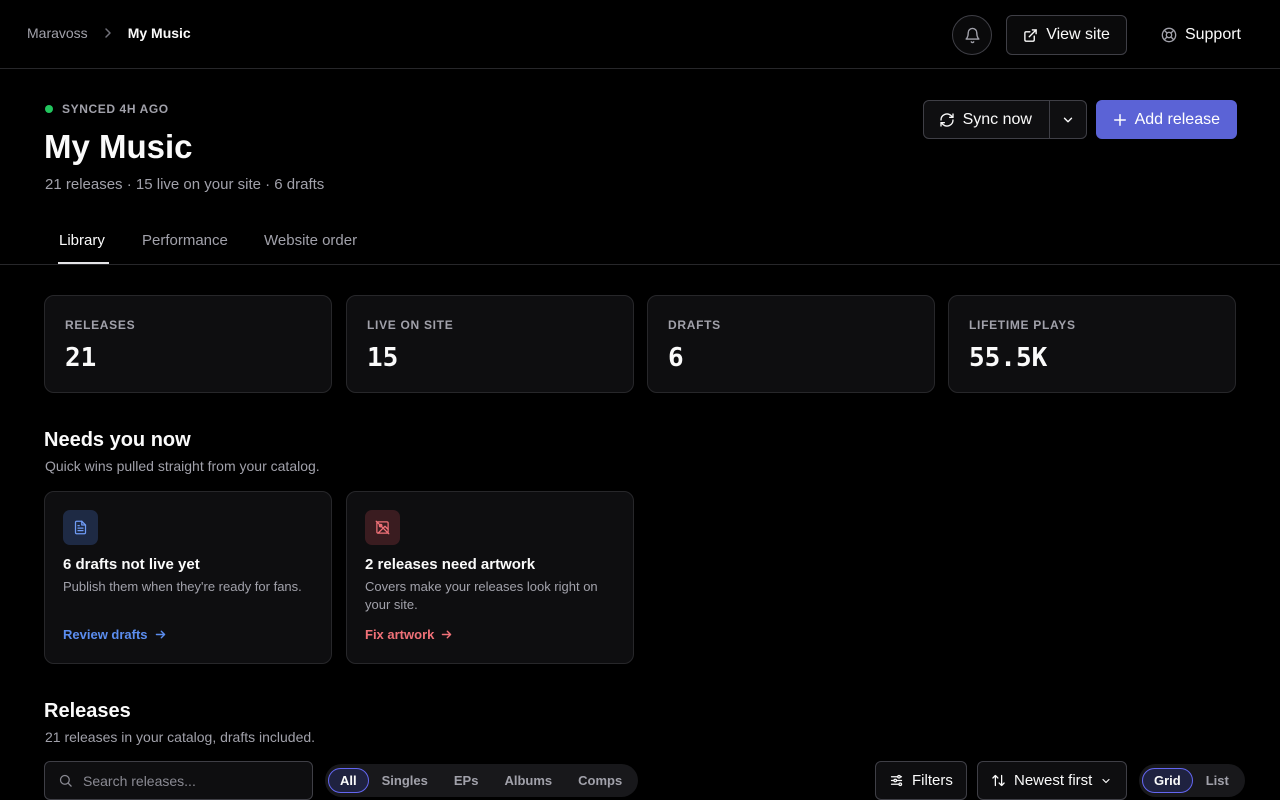 Image resolution: width=1280 pixels, height=800 pixels. Describe the element at coordinates (117, 440) in the screenshot. I see `needs-section-title: Needs you now` at that location.